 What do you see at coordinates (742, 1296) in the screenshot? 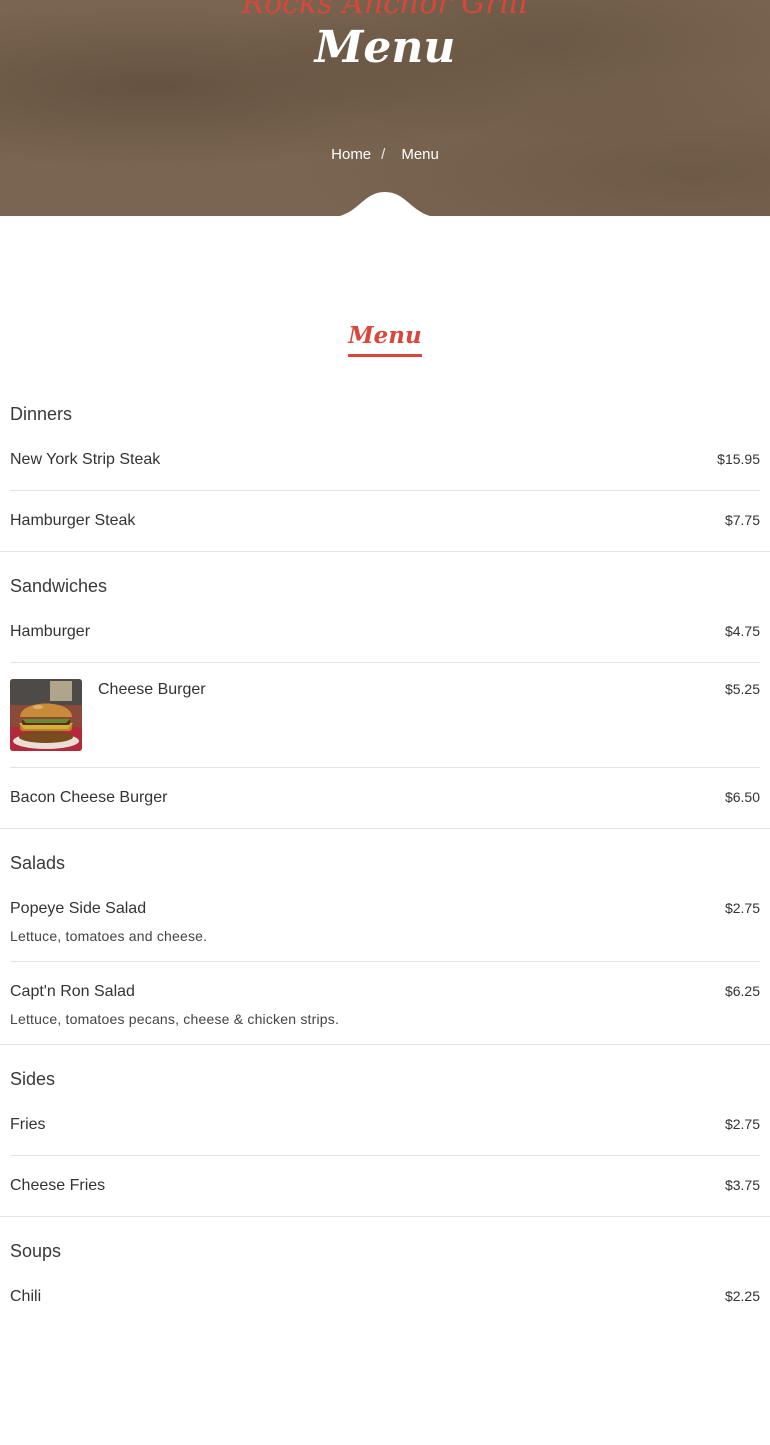
I see `item-price: $2.25` at bounding box center [742, 1296].